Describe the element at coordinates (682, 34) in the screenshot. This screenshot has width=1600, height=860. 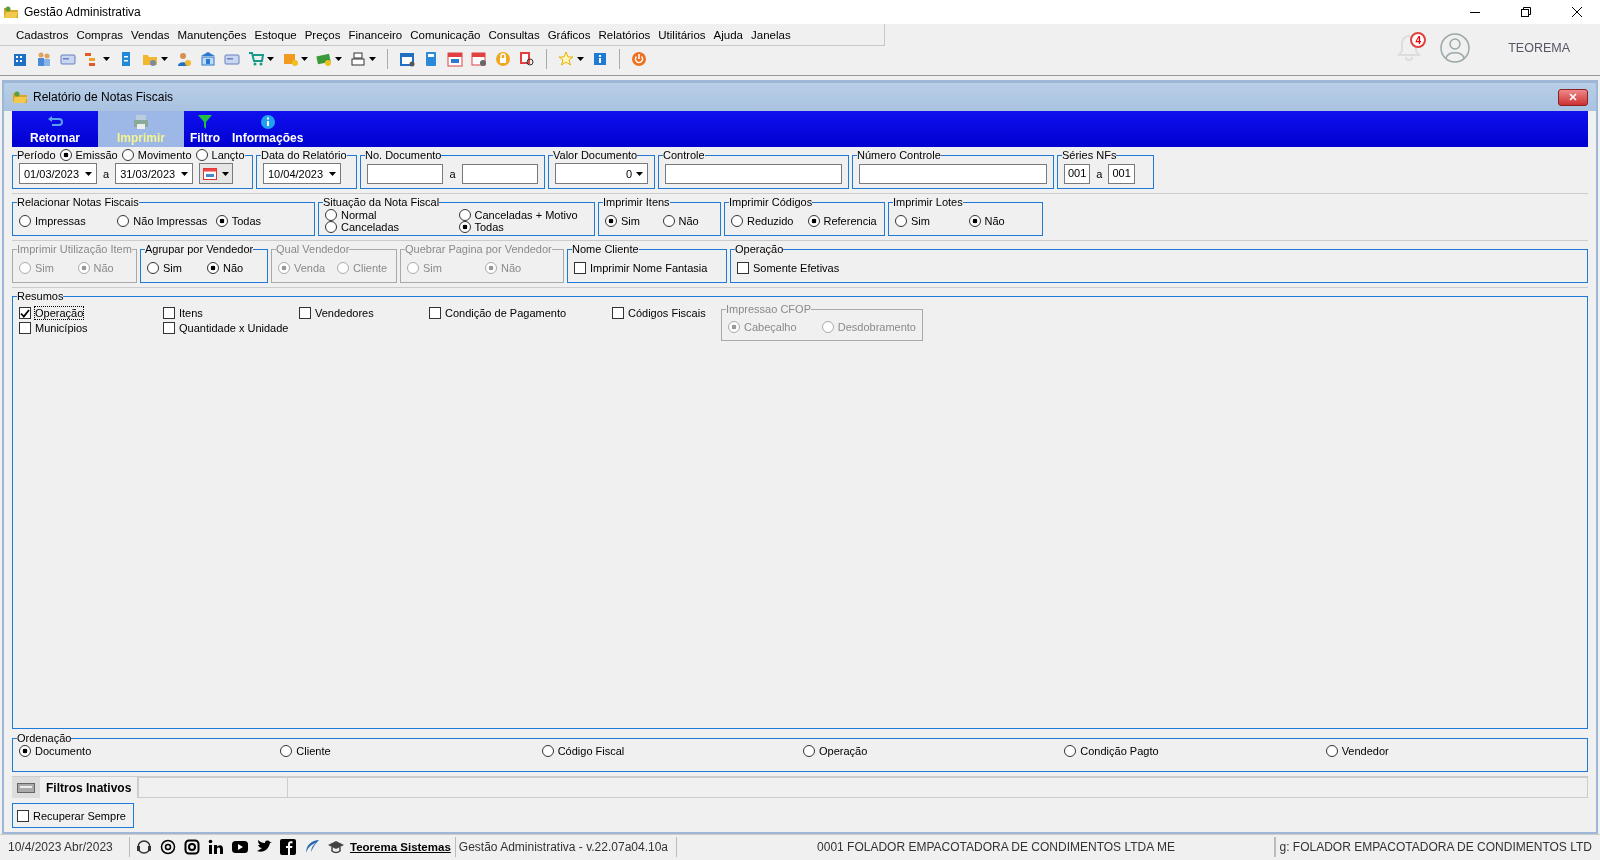
I see `menu-item: Utilitários` at that location.